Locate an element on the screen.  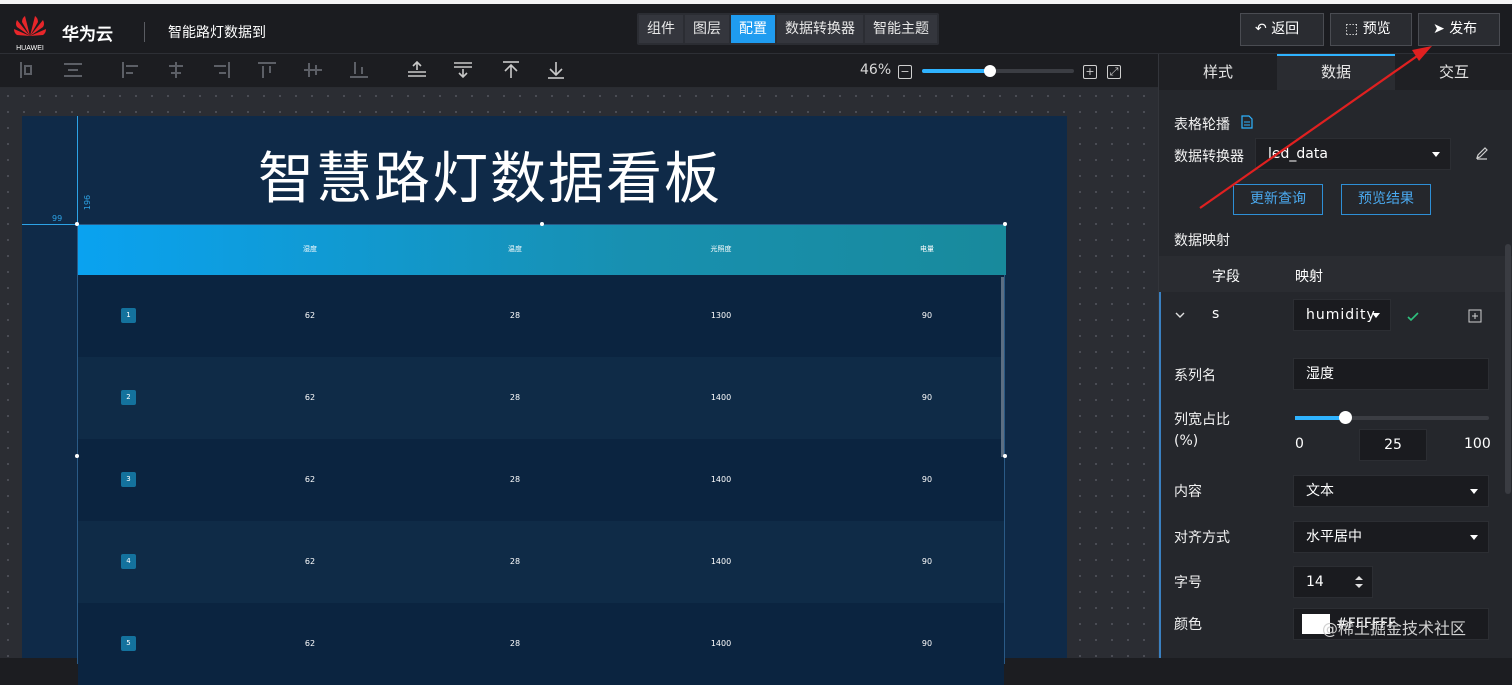
guide-y-value: 196 is located at coordinates (88, 202).